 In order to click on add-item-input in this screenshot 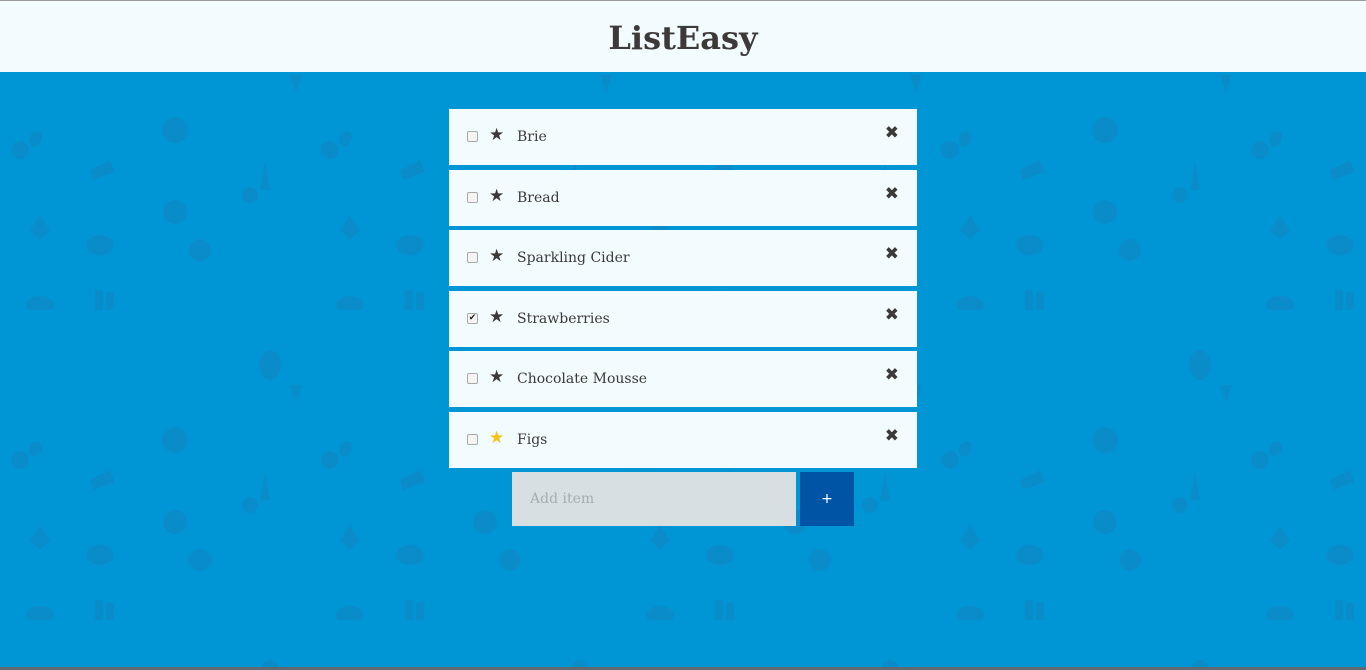, I will do `click(654, 499)`.